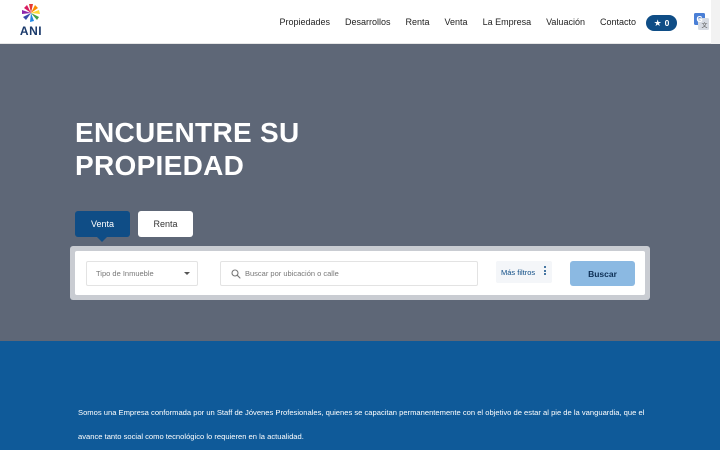 The width and height of the screenshot is (720, 450). Describe the element at coordinates (245, 149) in the screenshot. I see `hero-title: ENCUENTRE SU PROPIEDAD` at that location.